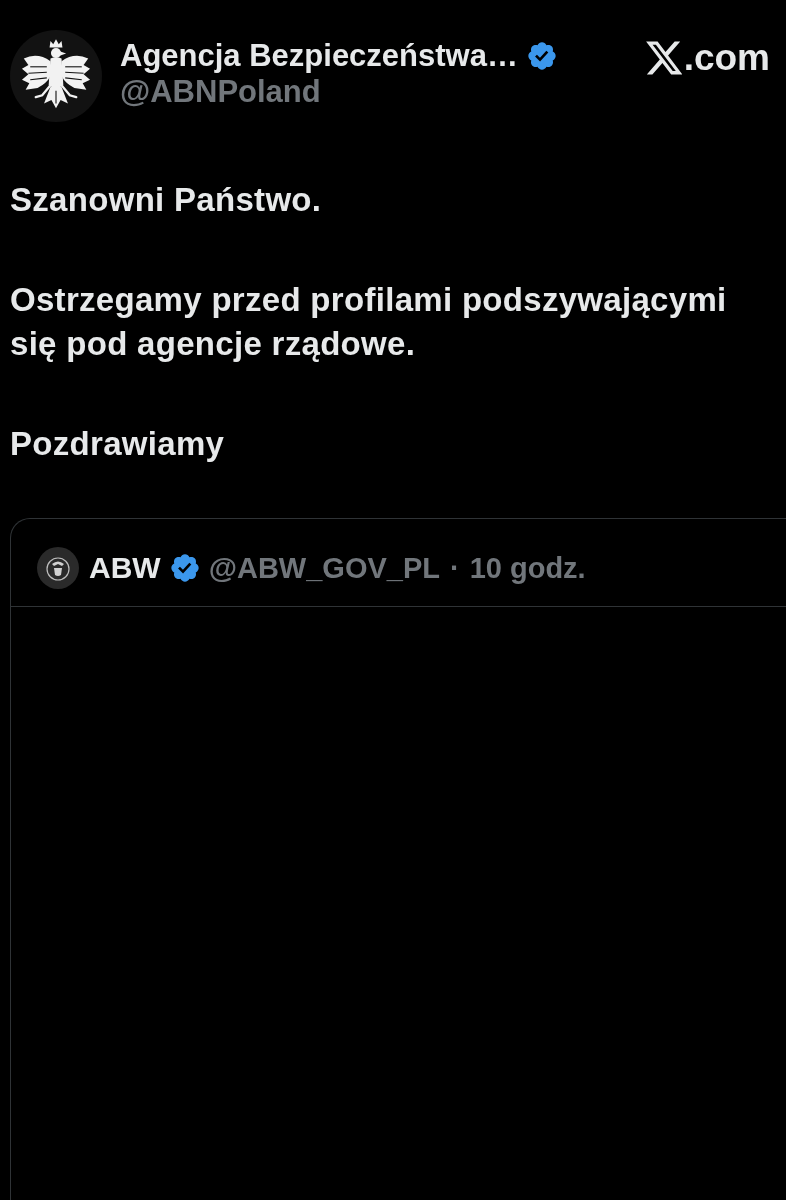  I want to click on quoted-author-handle: @ABW_GOV_PL, so click(324, 568).